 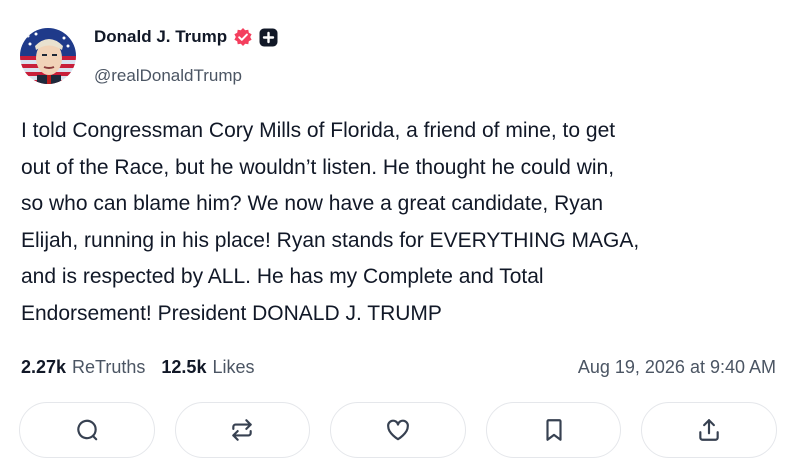 I want to click on bookmark-button, so click(x=553, y=430).